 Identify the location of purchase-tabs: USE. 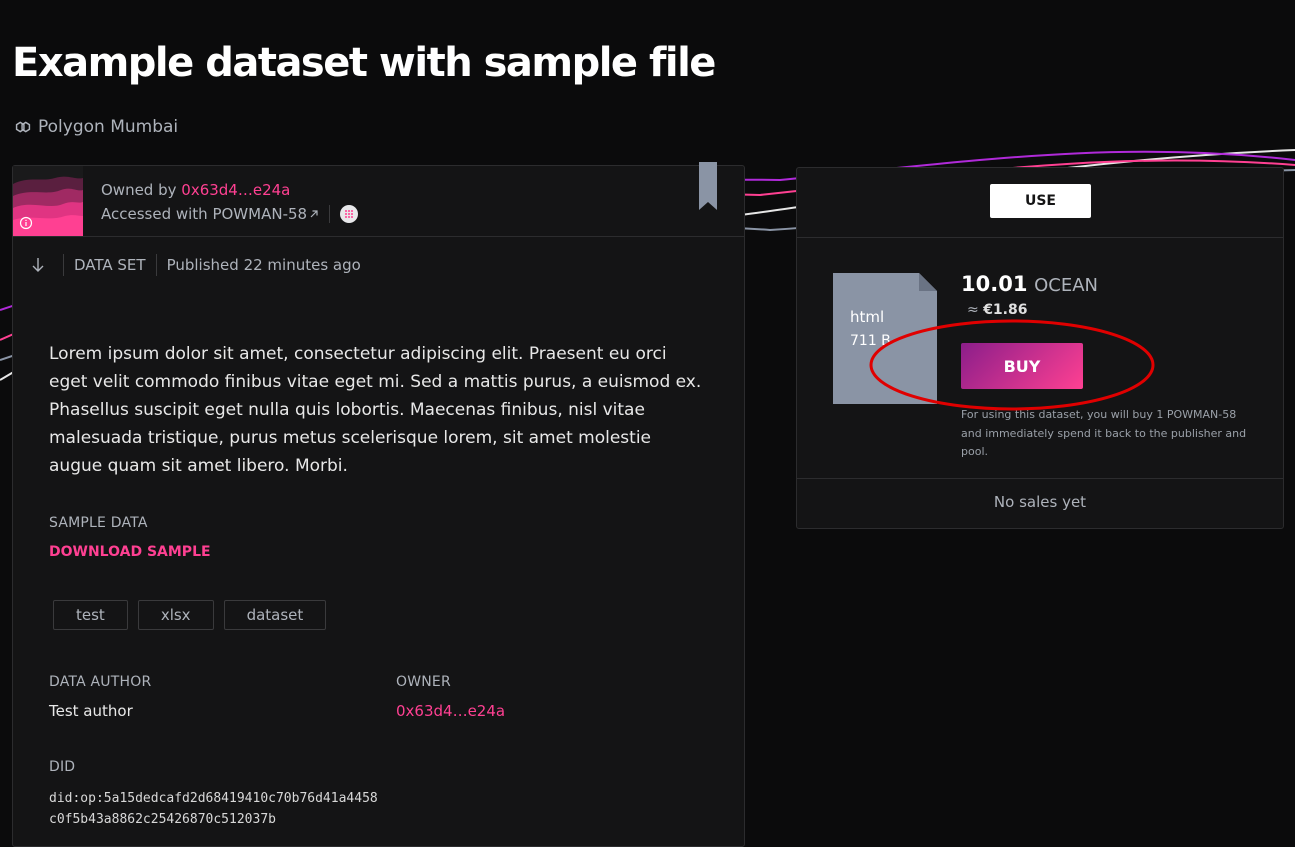
(1040, 203).